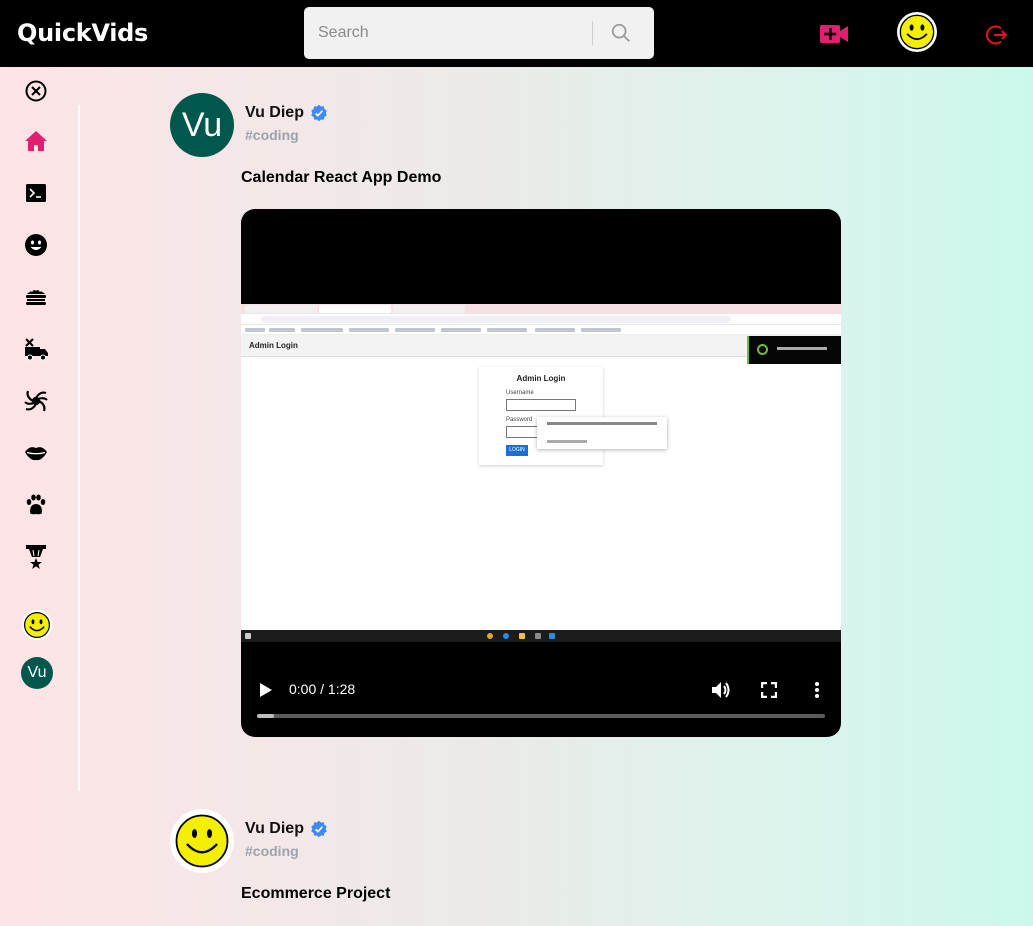  I want to click on recorded-browser-tabs, so click(541, 309).